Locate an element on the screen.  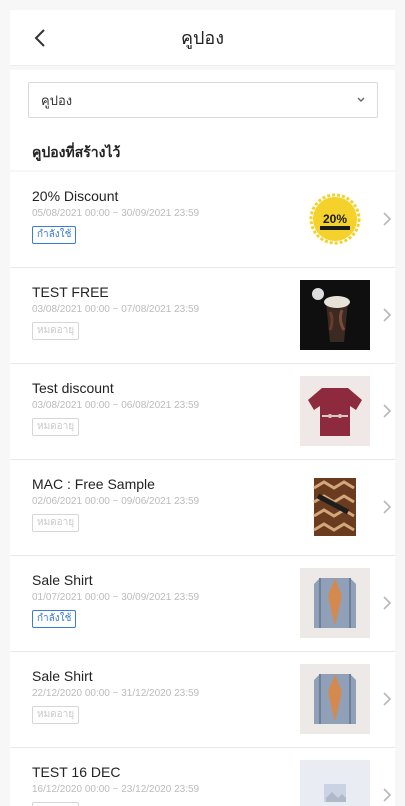
chevron-left-icon is located at coordinates (39, 38).